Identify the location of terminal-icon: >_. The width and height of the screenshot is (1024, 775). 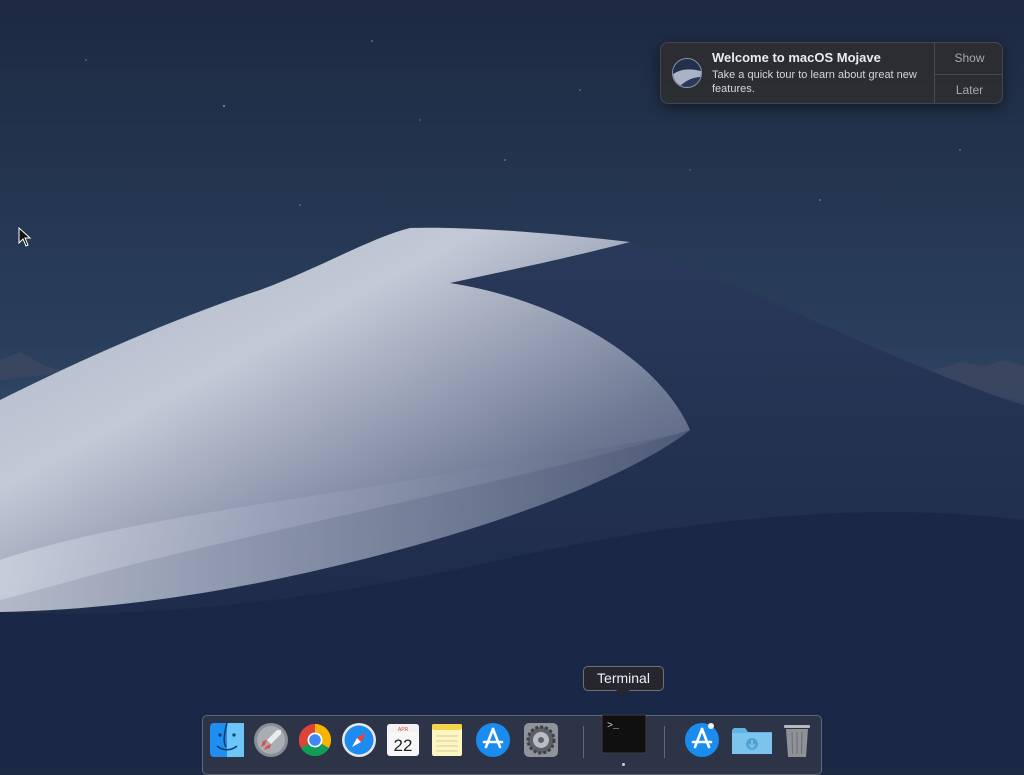
(624, 734).